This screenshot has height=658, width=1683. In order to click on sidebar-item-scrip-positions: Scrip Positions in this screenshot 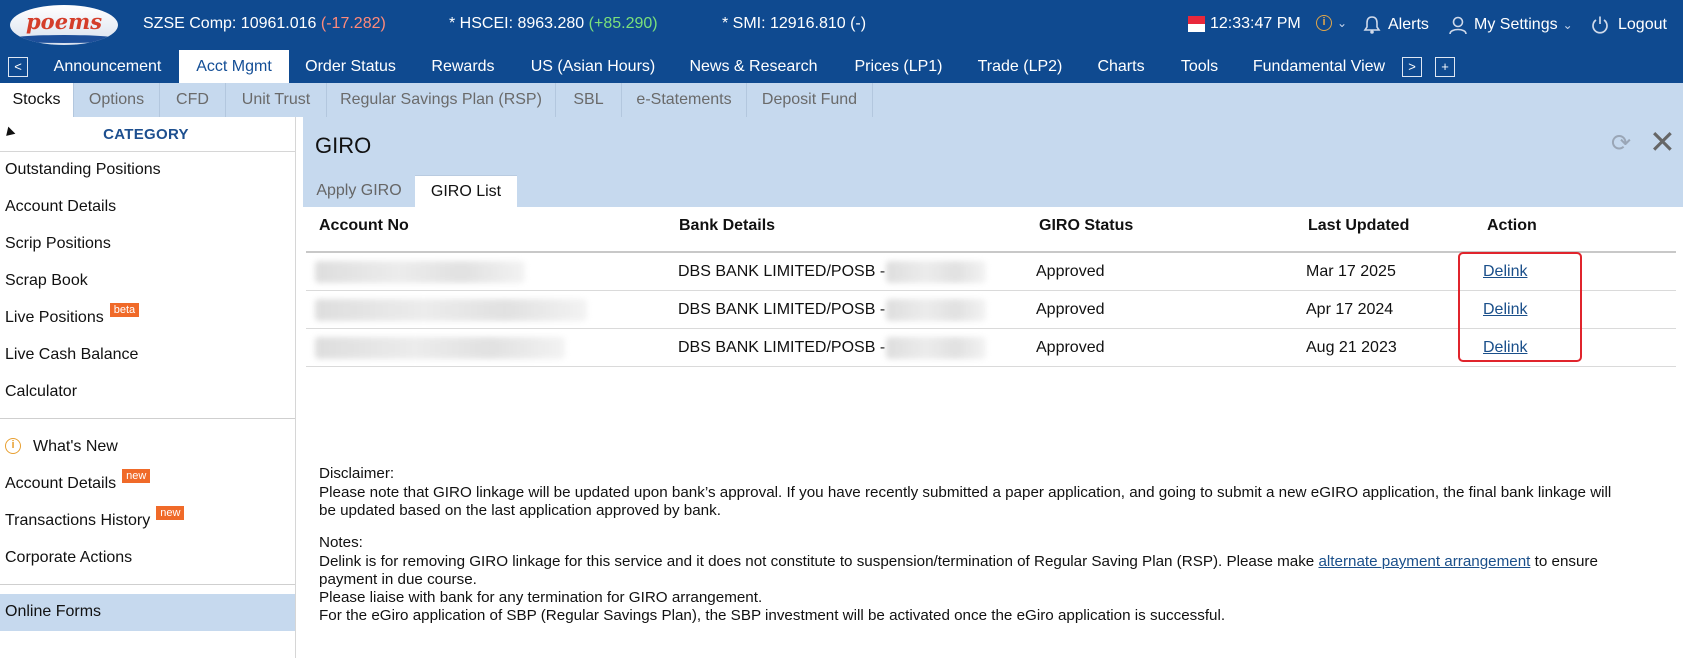, I will do `click(58, 244)`.